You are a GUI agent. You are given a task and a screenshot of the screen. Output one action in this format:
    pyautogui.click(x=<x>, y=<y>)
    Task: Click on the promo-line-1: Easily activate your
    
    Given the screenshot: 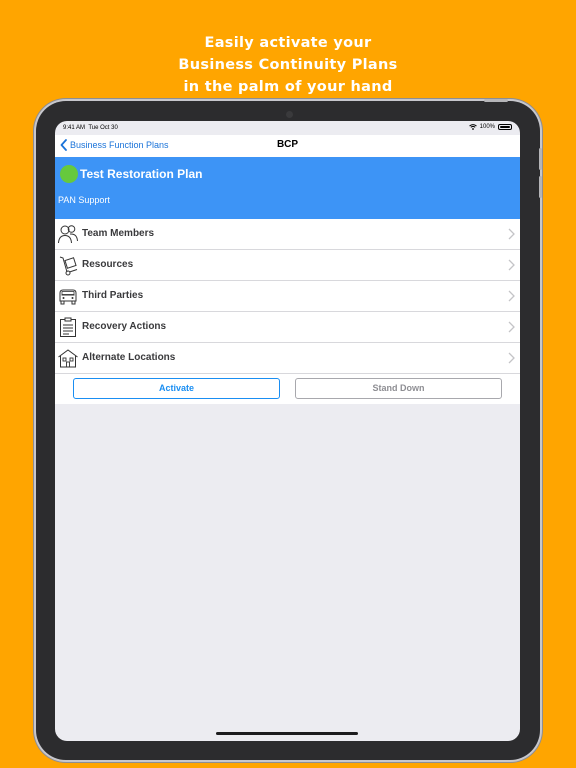 What is the action you would take?
    pyautogui.click(x=288, y=43)
    